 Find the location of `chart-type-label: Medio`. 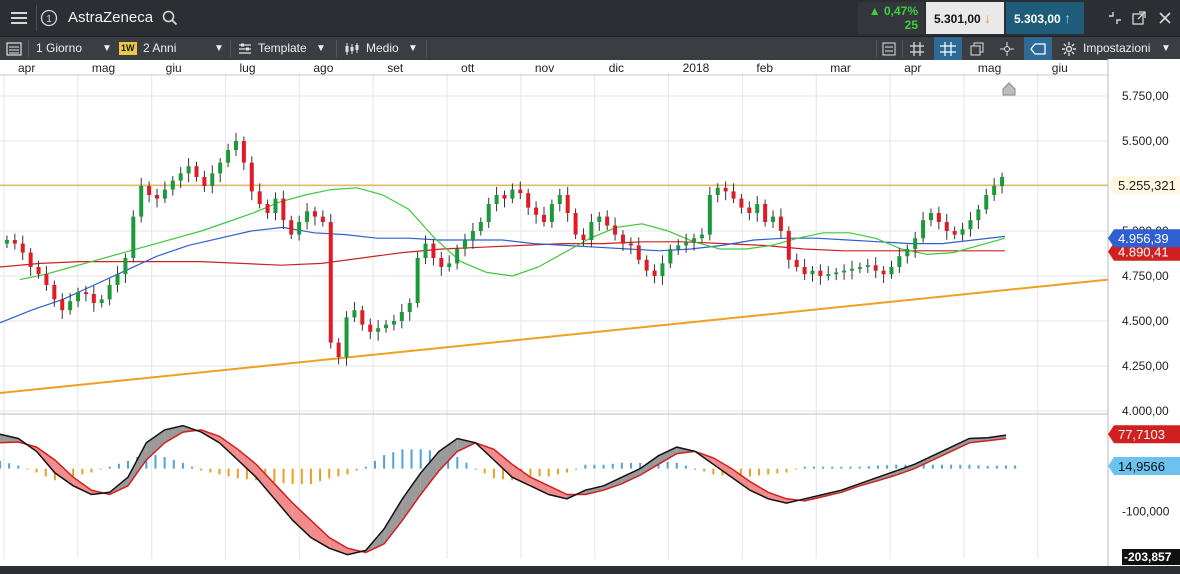

chart-type-label: Medio is located at coordinates (382, 48).